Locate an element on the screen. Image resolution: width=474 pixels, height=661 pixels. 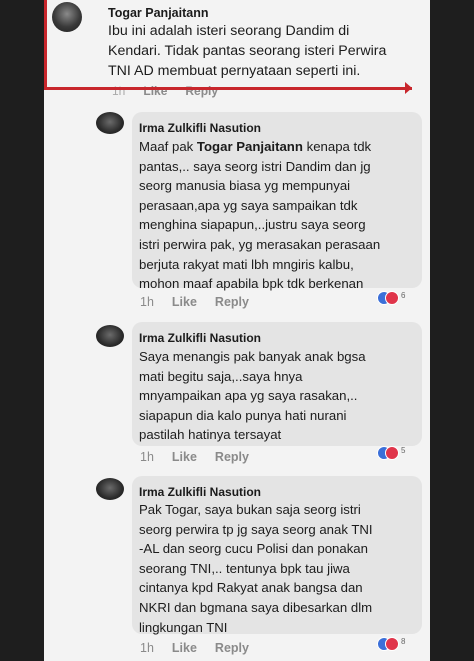
reply-line: menghina siapapun,..justru saya seorg is located at coordinates (252, 225).